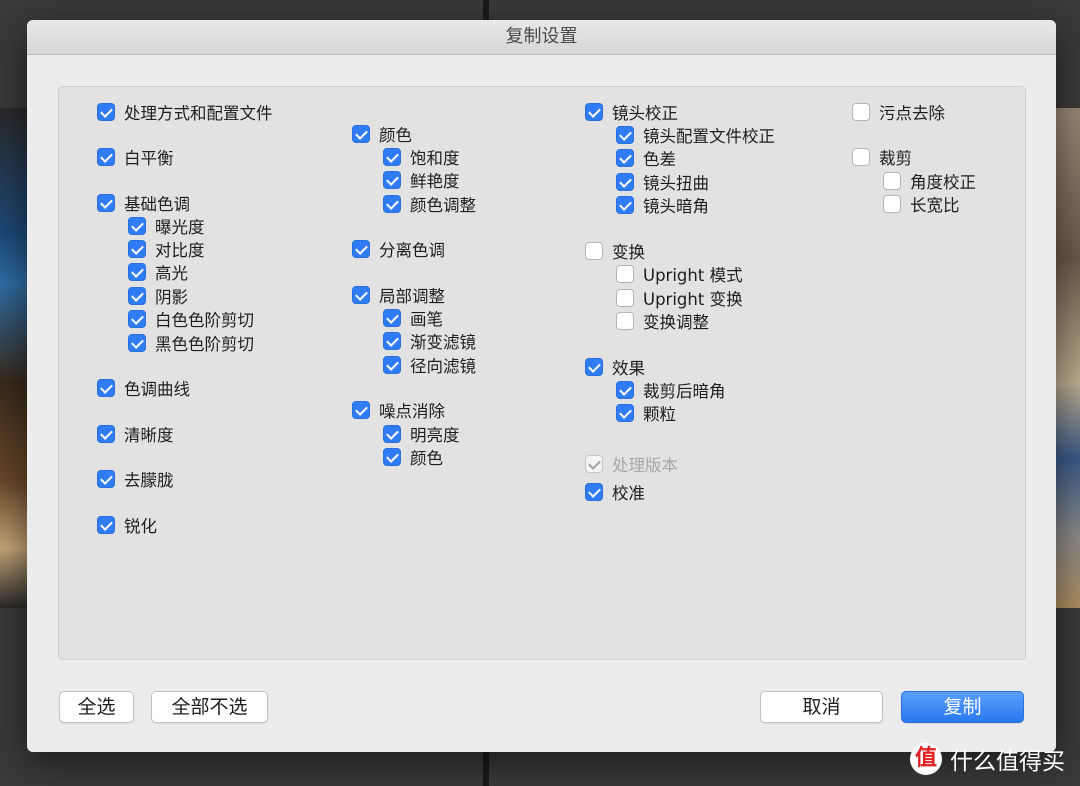  Describe the element at coordinates (929, 181) in the screenshot. I see `setting-straighten-angle: 角度校正` at that location.